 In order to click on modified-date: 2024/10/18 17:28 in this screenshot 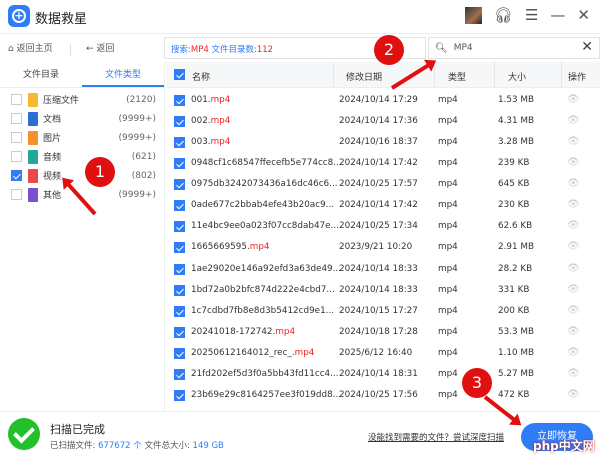, I will do `click(378, 331)`.